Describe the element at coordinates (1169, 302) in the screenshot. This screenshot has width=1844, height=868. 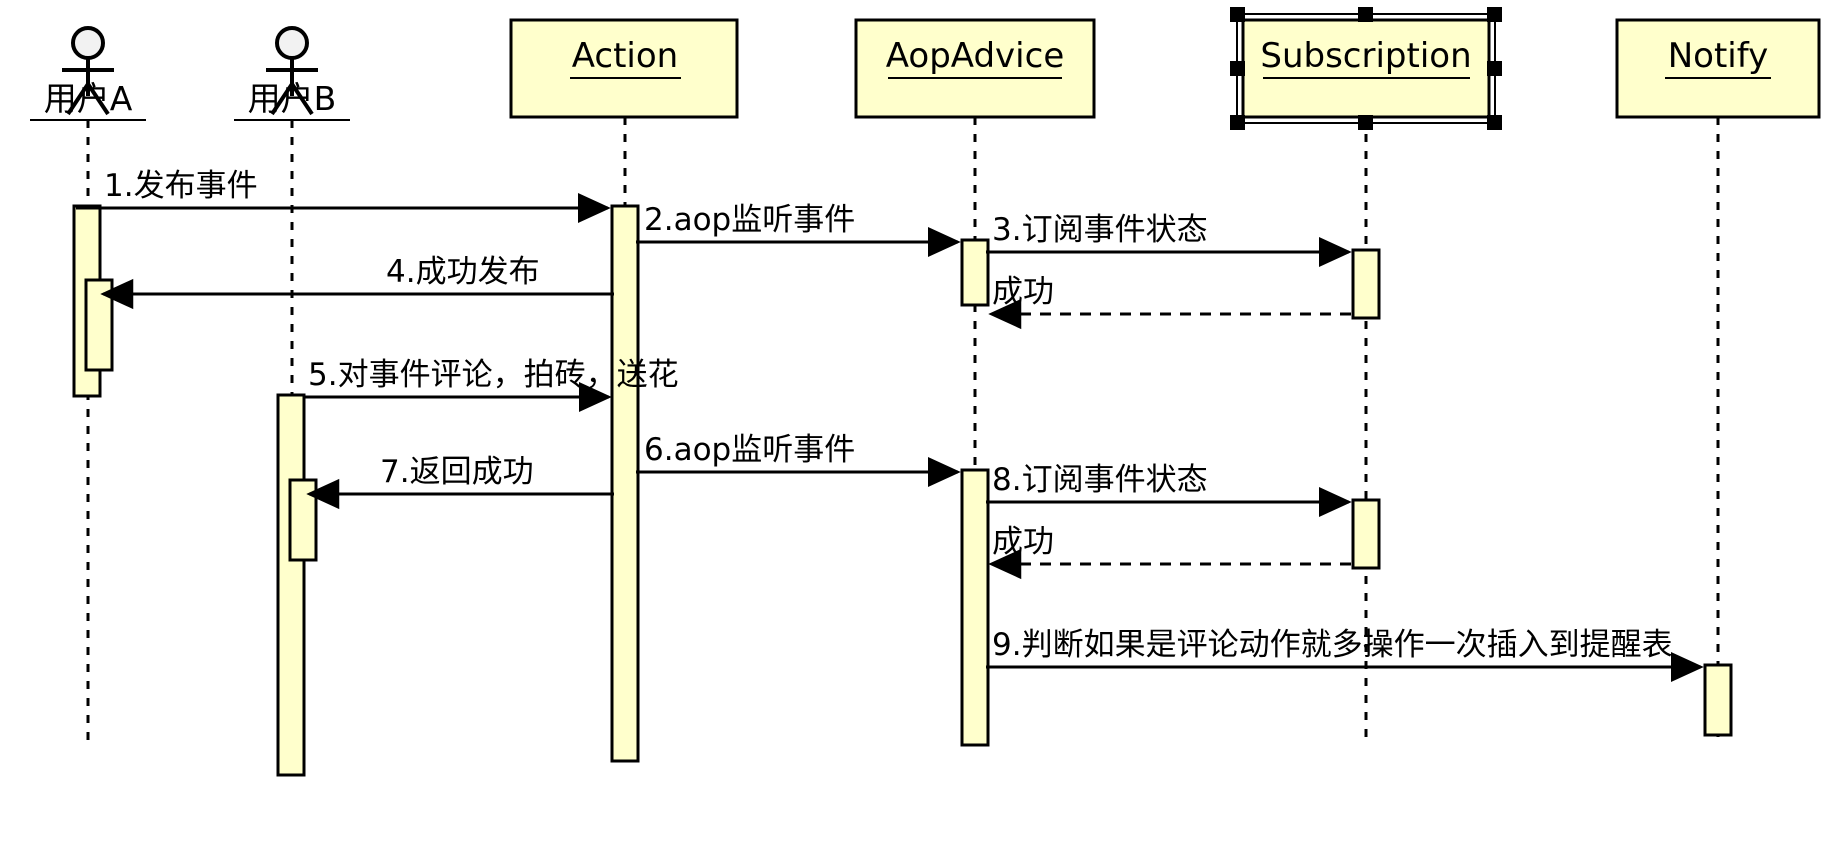
I see `message-return-1: 成功` at that location.